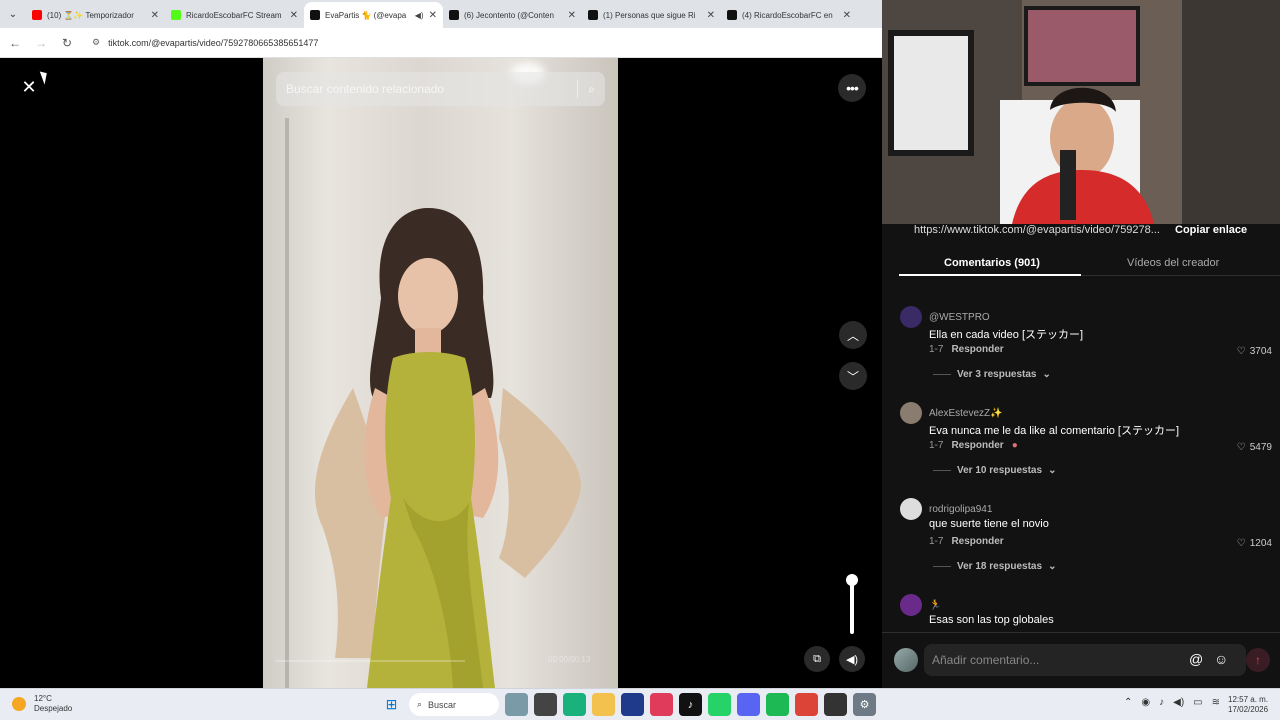 The height and width of the screenshot is (720, 1280). What do you see at coordinates (13, 14) in the screenshot?
I see `tab-search-chevron-icon: ⌄` at bounding box center [13, 14].